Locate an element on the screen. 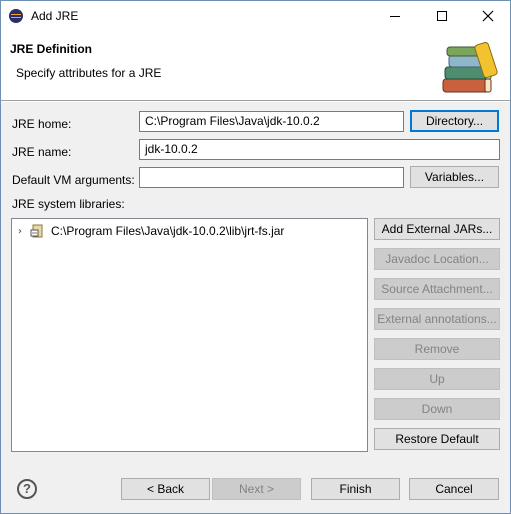 The image size is (511, 514). help-icon: ? is located at coordinates (27, 489).